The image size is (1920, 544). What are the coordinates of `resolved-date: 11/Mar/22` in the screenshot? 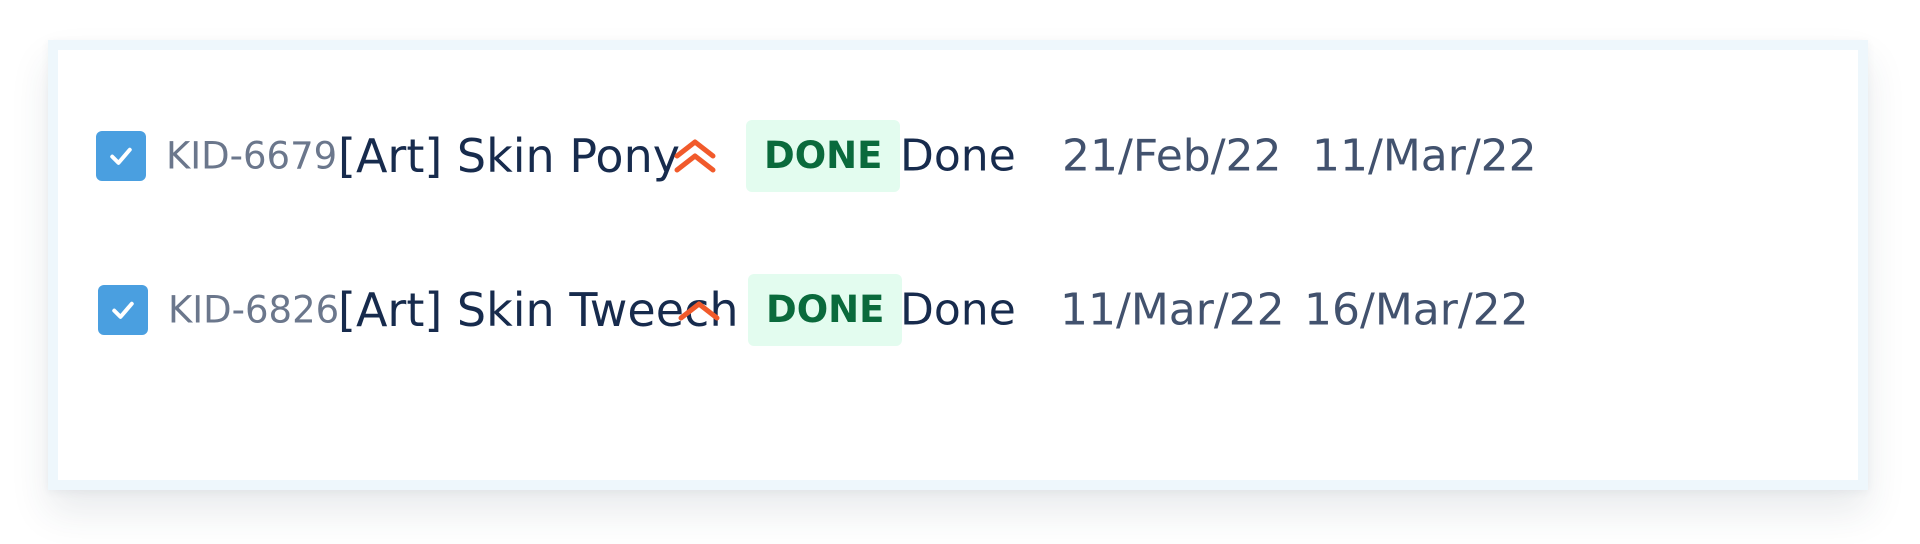 It's located at (1424, 156).